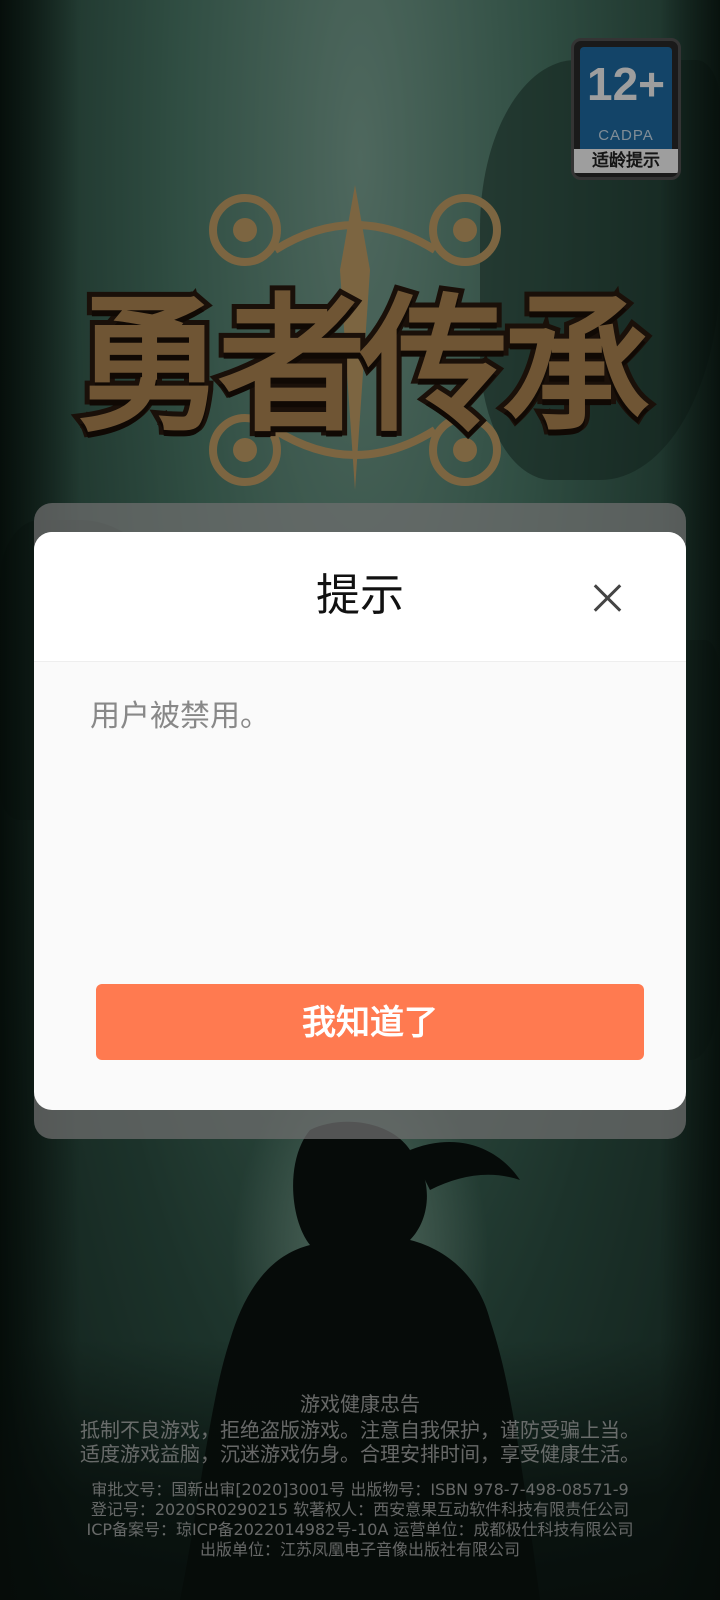  I want to click on dialog-title: 提示, so click(360, 595).